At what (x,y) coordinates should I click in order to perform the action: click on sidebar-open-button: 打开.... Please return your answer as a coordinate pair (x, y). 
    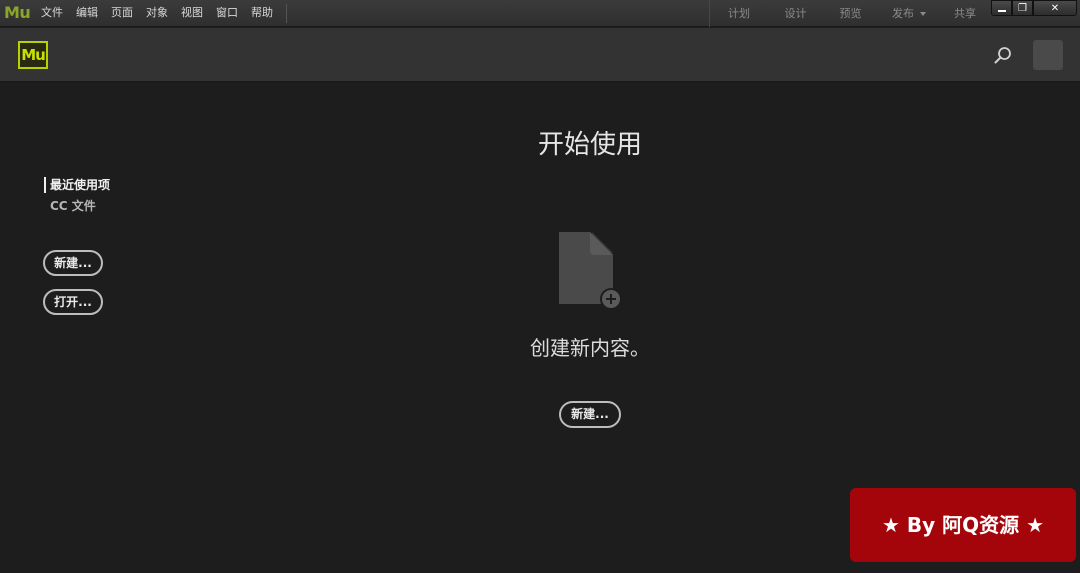
    Looking at the image, I should click on (73, 302).